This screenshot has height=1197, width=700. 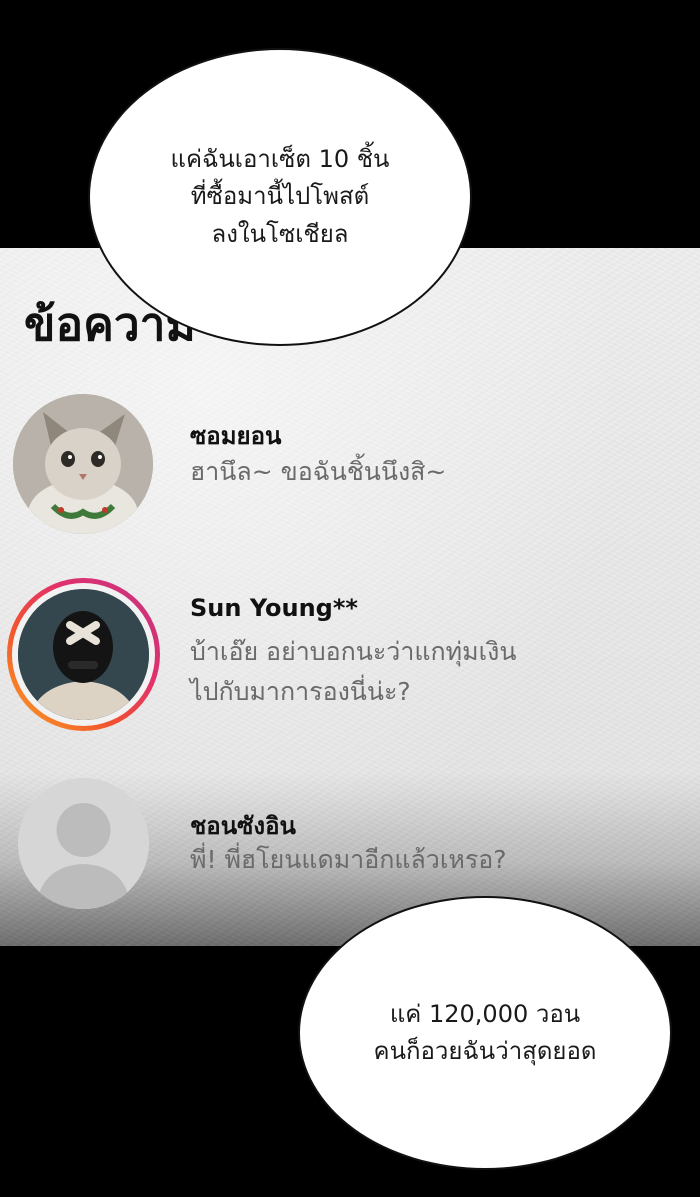 What do you see at coordinates (83, 654) in the screenshot?
I see `masked-person-photo-icon` at bounding box center [83, 654].